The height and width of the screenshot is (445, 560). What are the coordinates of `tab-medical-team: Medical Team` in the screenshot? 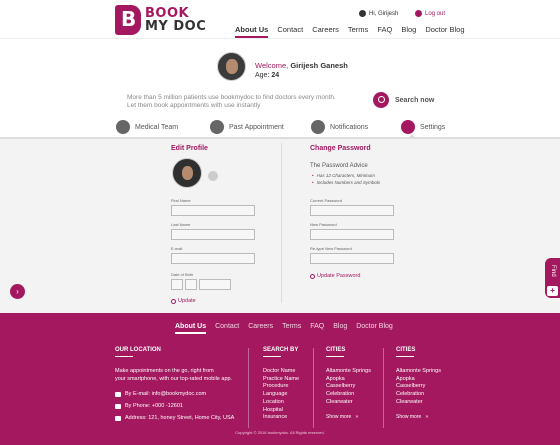 It's located at (147, 127).